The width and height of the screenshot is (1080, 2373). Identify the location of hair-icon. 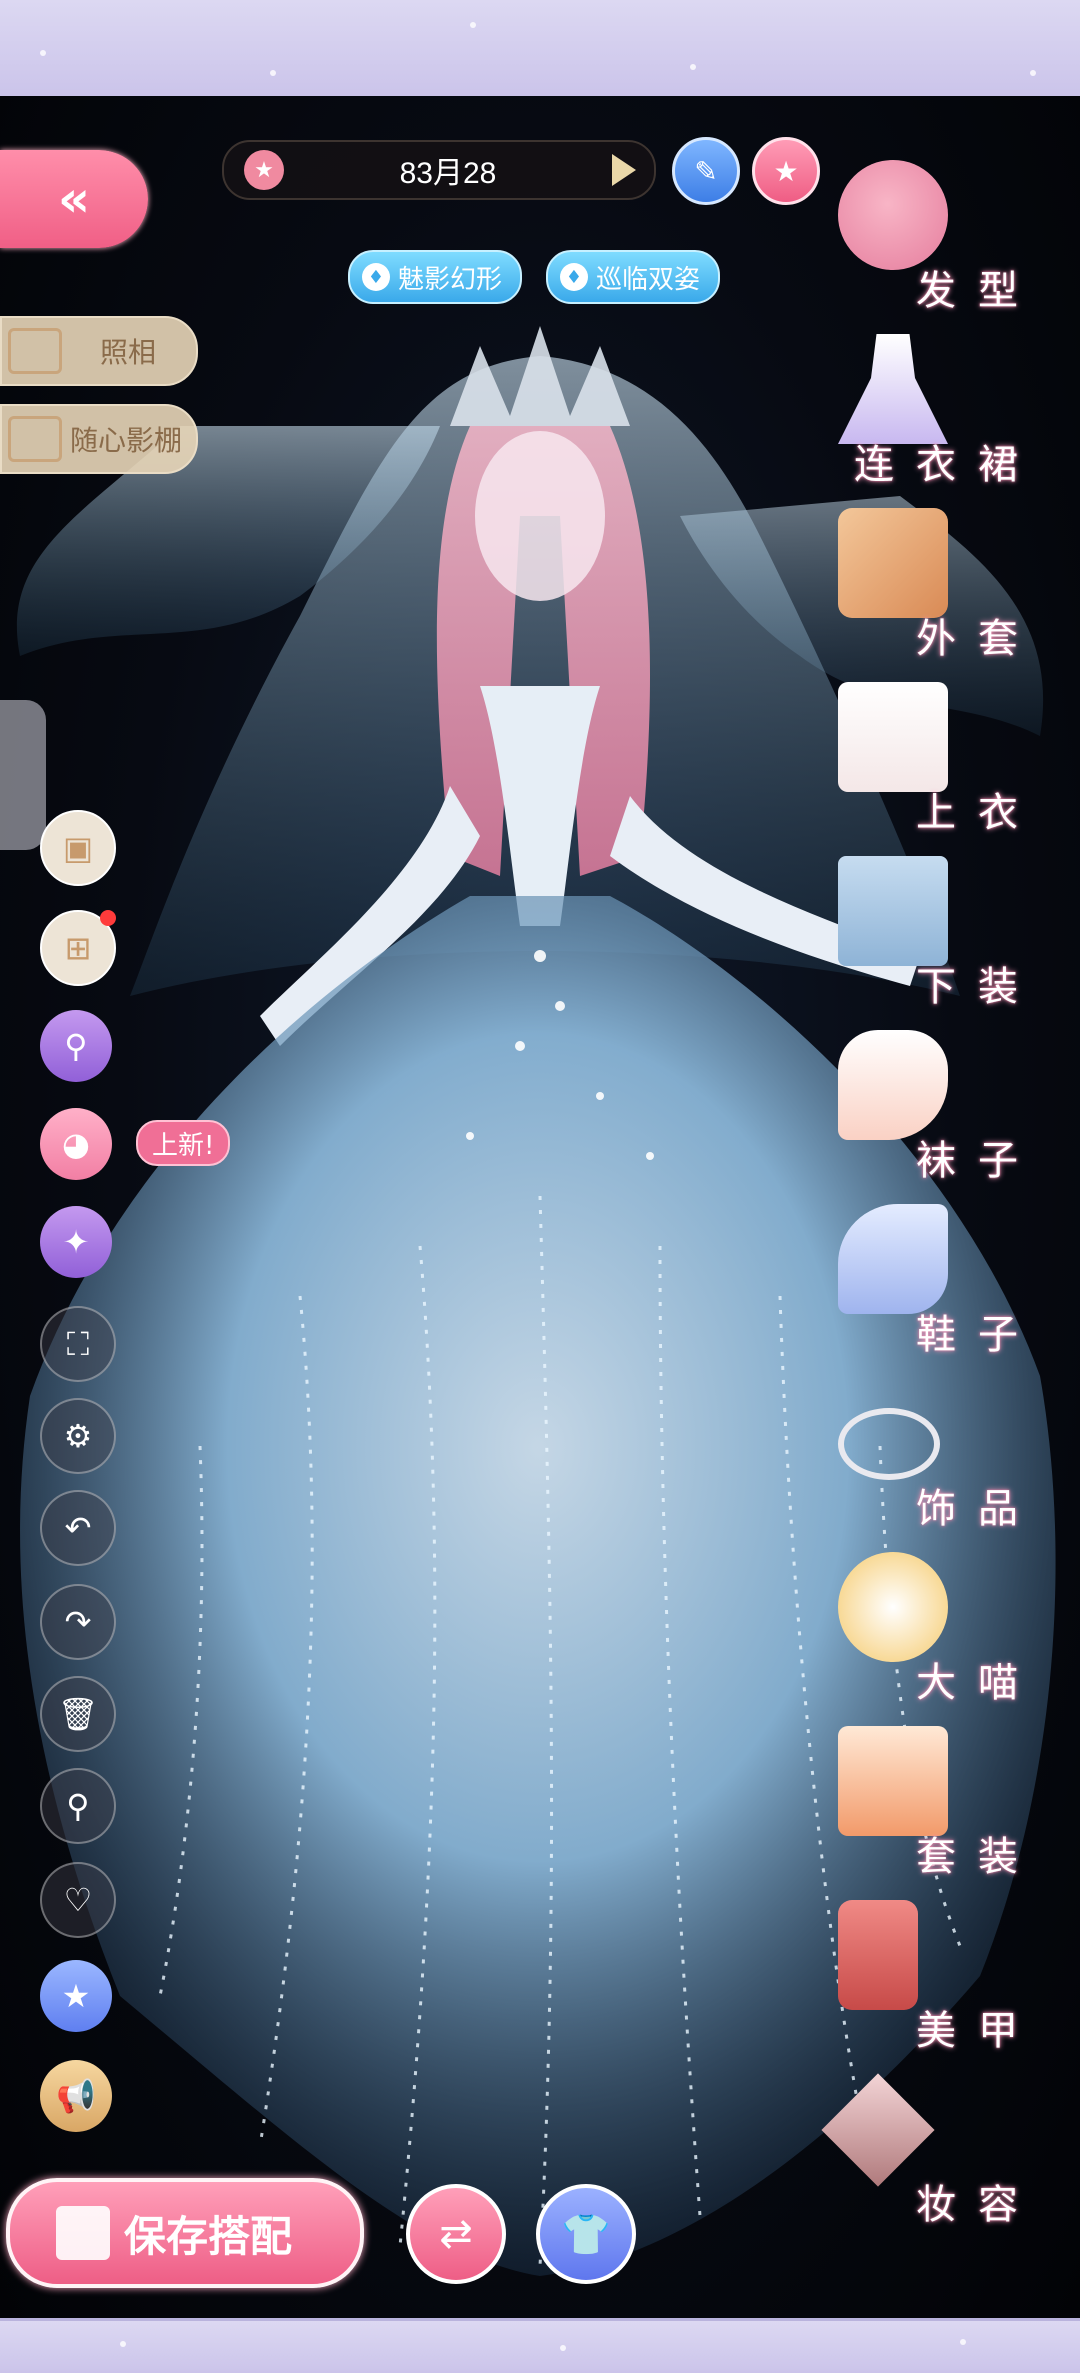
(893, 215).